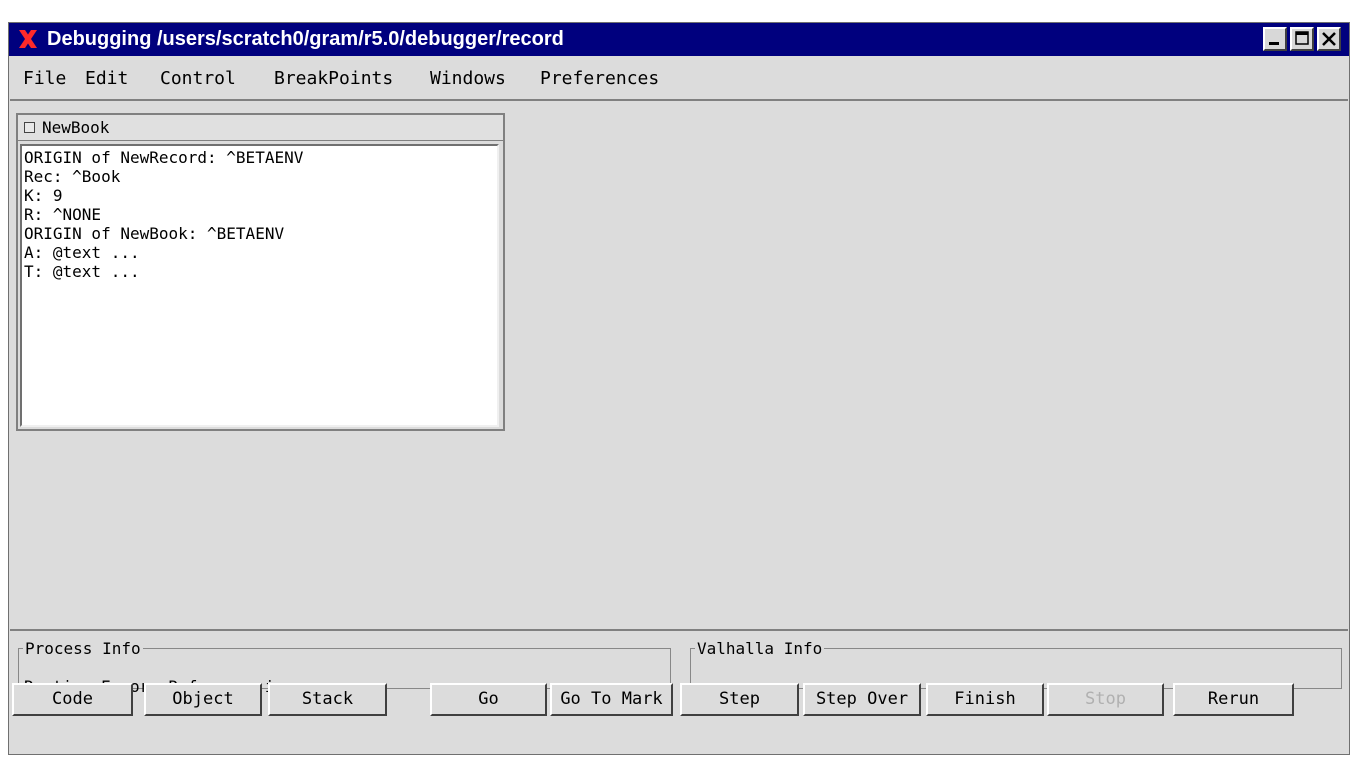  What do you see at coordinates (488, 699) in the screenshot?
I see `go-button: Go` at bounding box center [488, 699].